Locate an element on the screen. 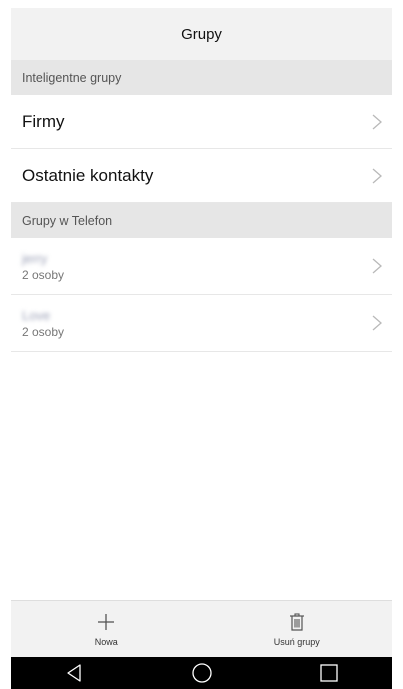  group-name: jerry is located at coordinates (35, 258).